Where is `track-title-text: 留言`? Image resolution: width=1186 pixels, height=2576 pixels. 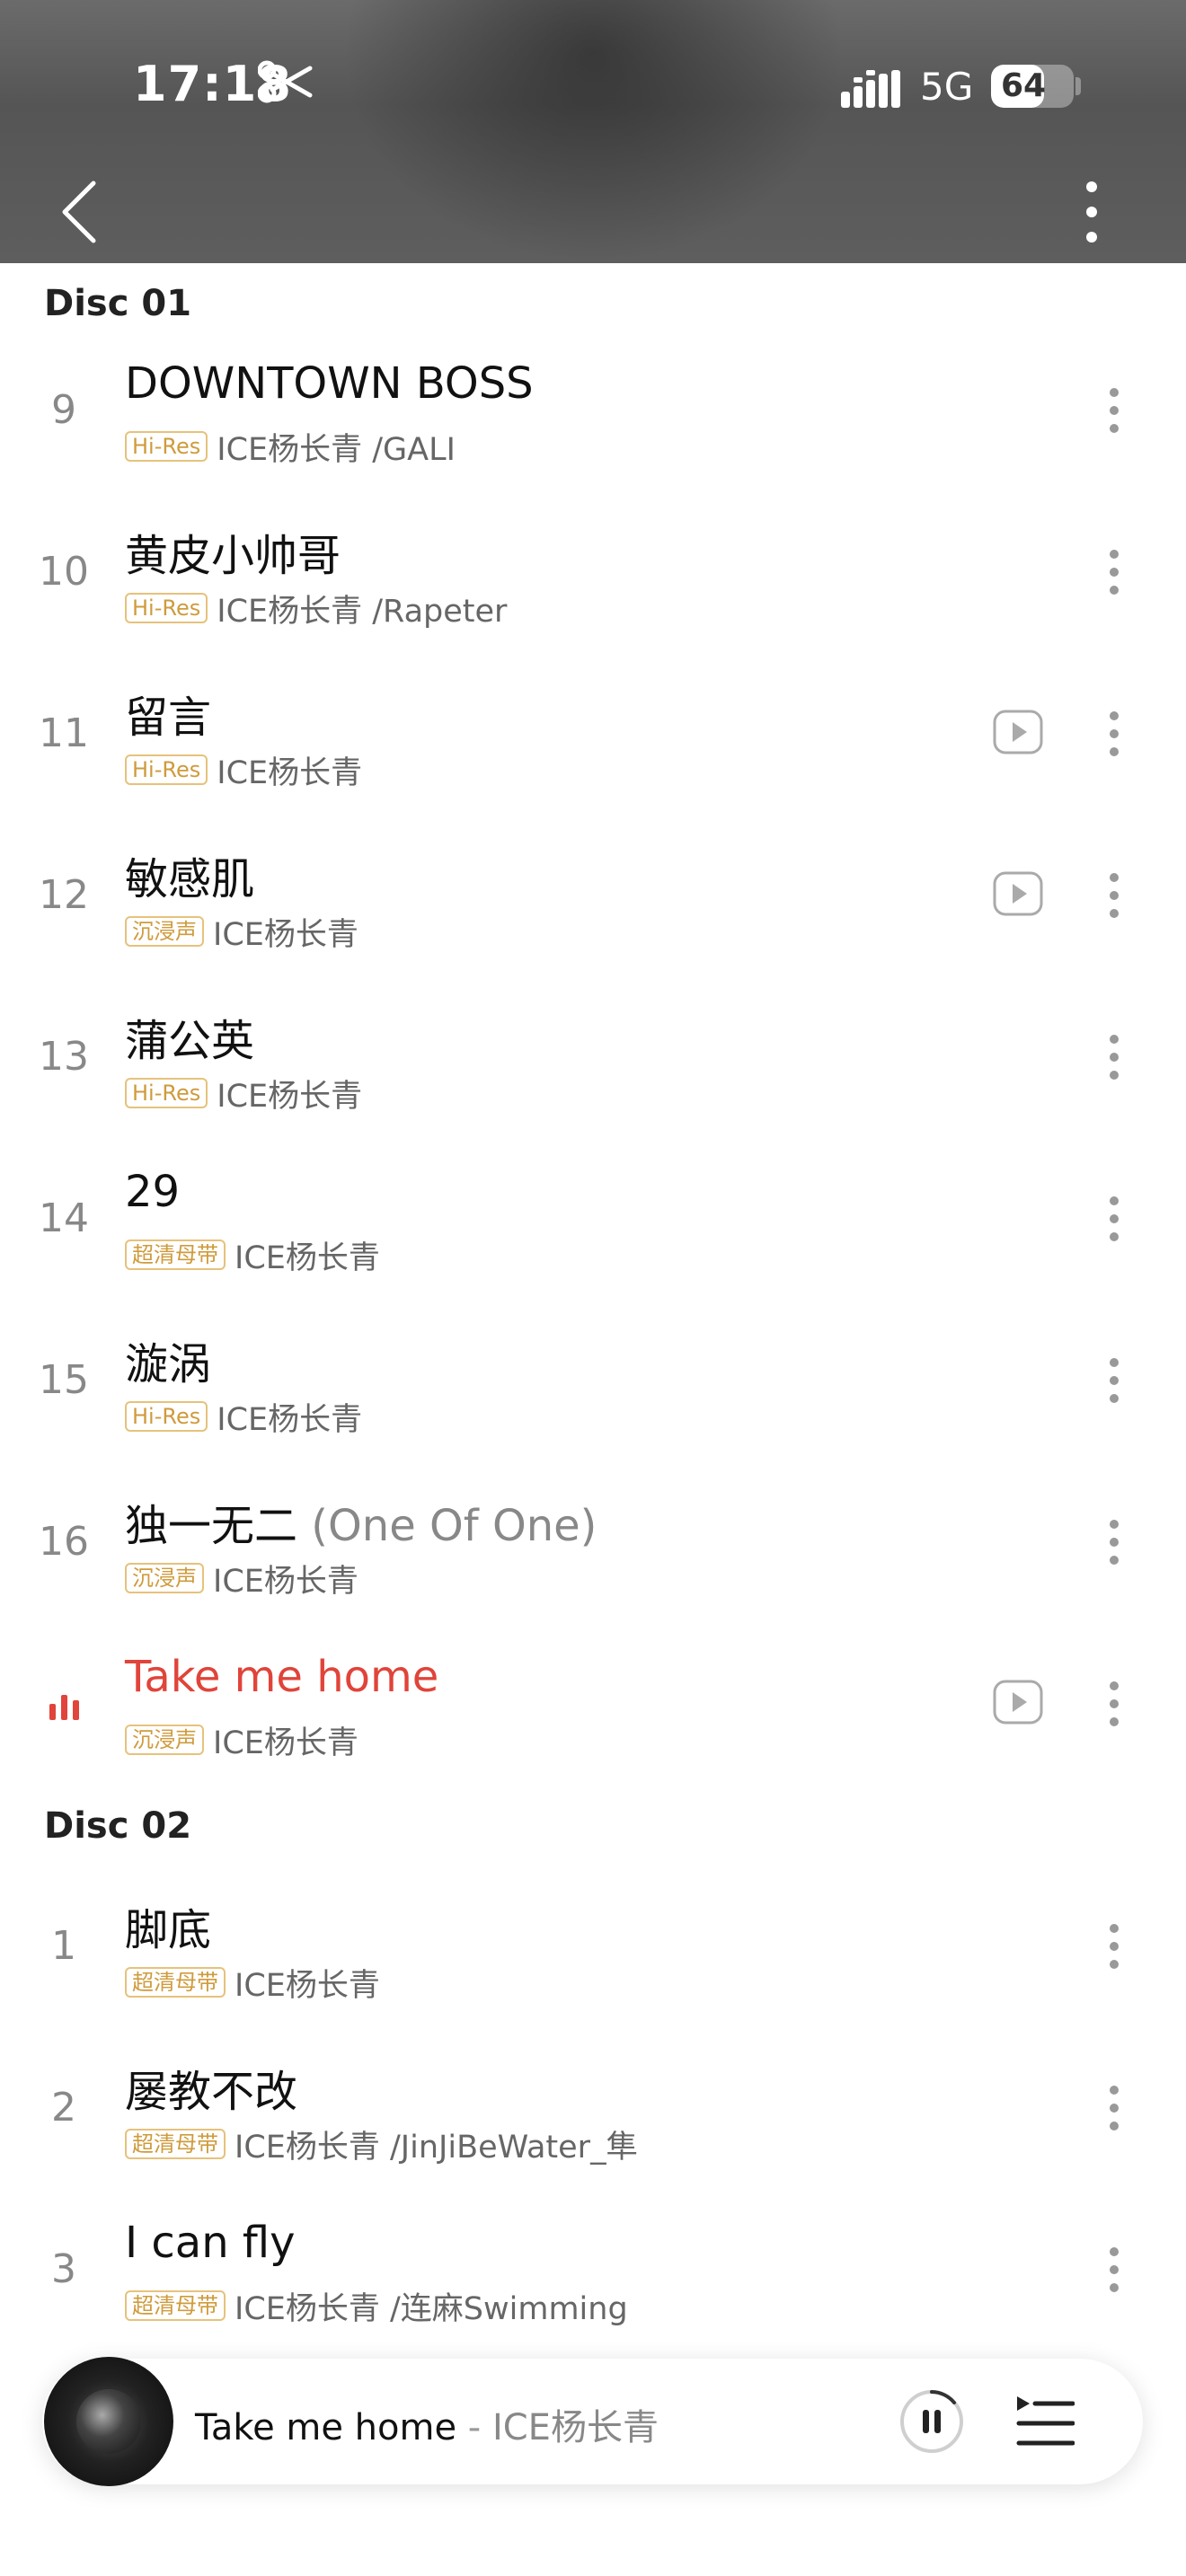 track-title-text: 留言 is located at coordinates (168, 718).